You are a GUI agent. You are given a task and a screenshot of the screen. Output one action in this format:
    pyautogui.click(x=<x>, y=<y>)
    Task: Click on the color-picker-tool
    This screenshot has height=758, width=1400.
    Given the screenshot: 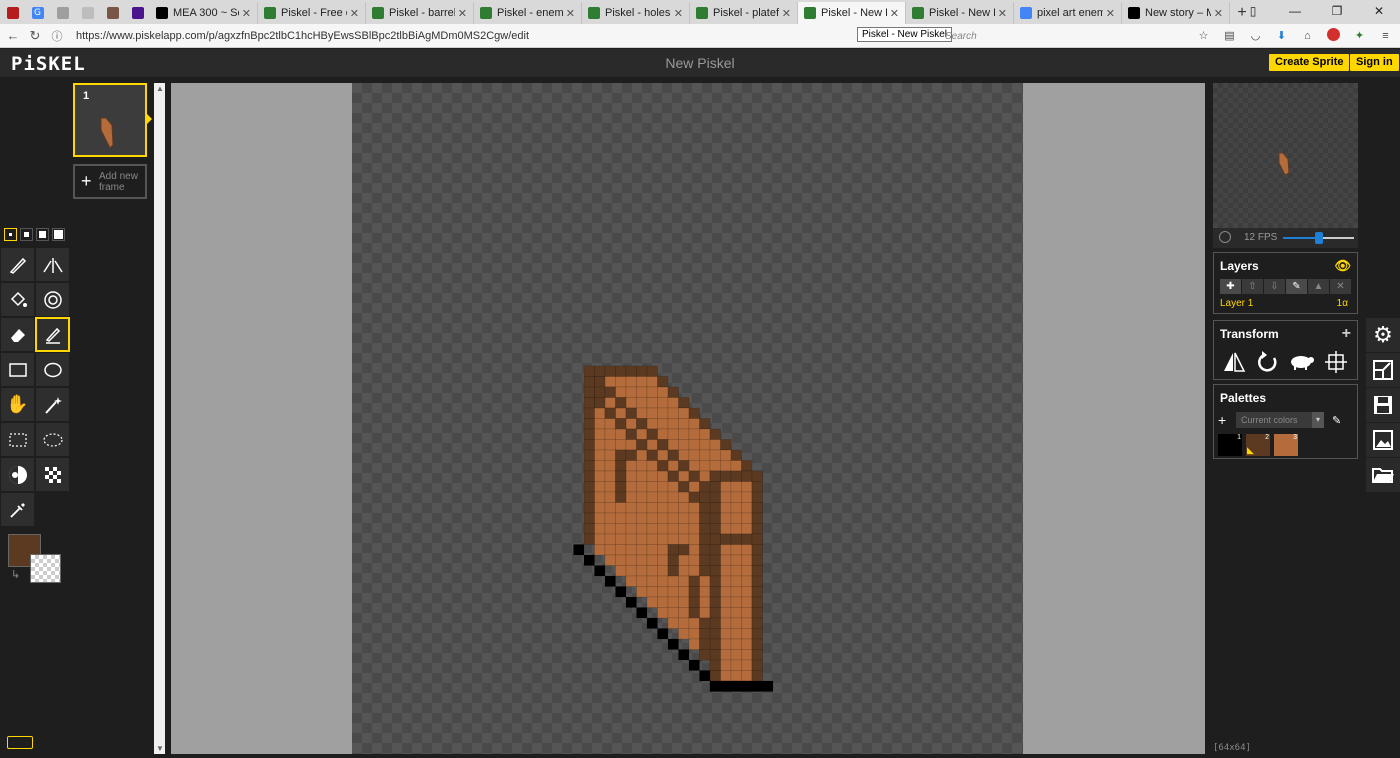 What is the action you would take?
    pyautogui.click(x=17, y=509)
    